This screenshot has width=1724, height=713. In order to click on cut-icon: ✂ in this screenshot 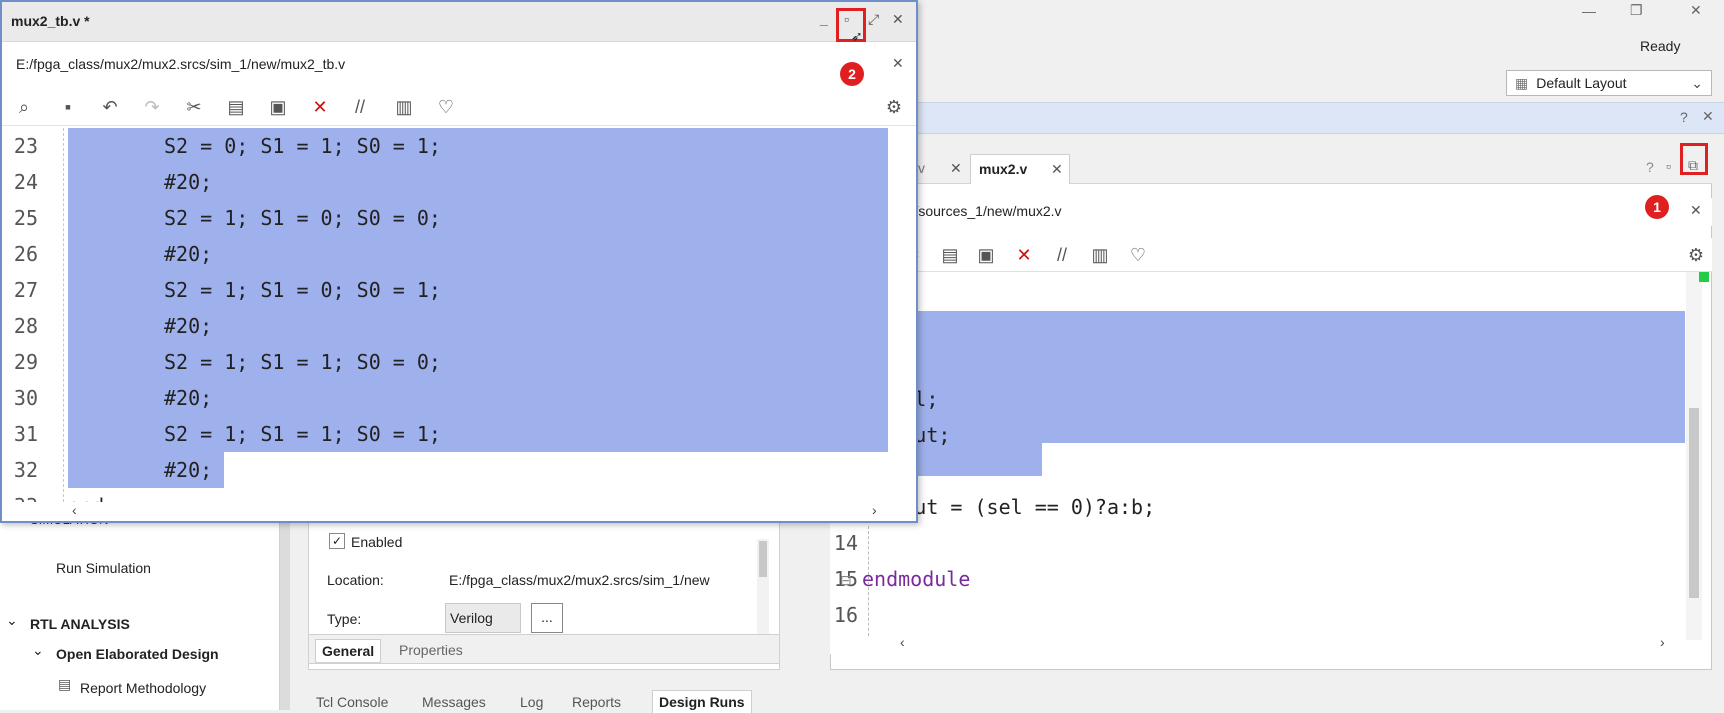, I will do `click(194, 107)`.